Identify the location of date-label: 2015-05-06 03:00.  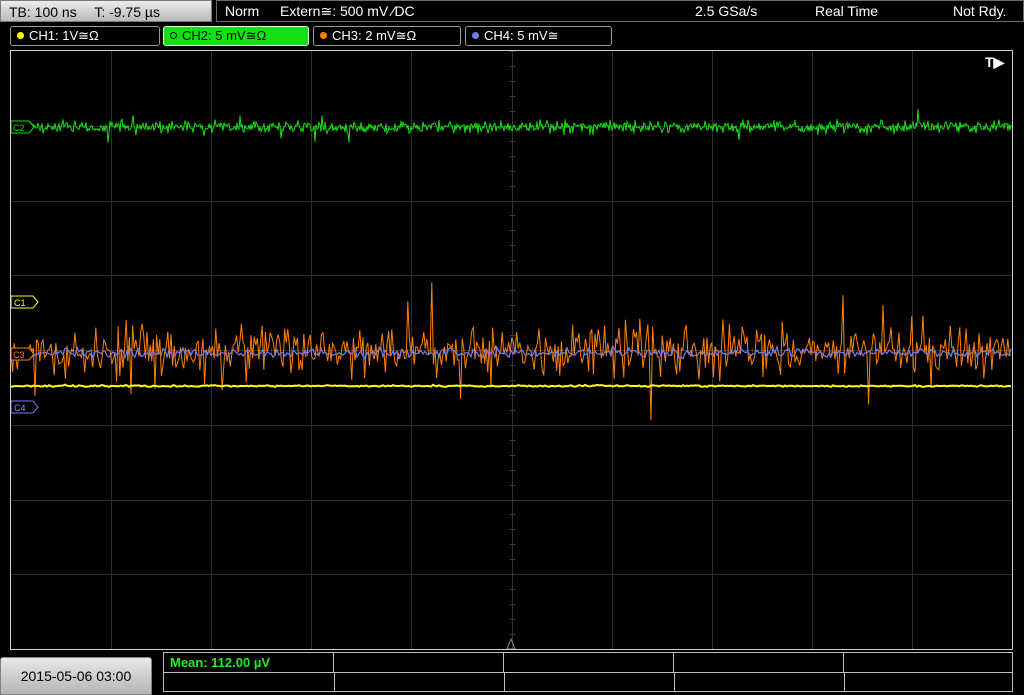
(76, 676).